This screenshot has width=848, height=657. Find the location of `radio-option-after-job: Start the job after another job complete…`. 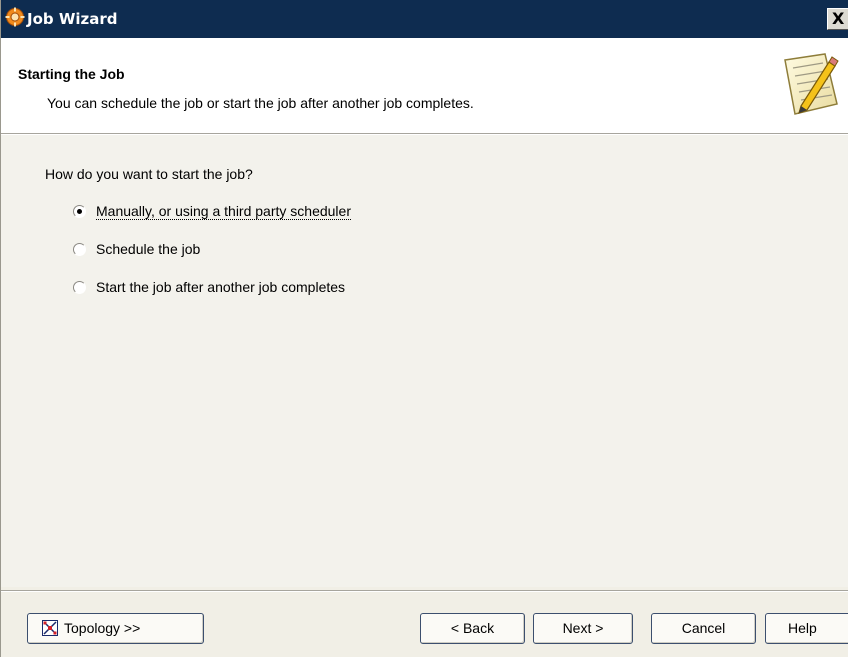

radio-option-after-job: Start the job after another job complete… is located at coordinates (209, 287).